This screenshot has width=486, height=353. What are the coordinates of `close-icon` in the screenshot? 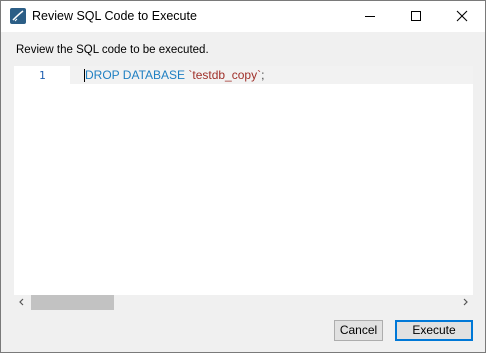 It's located at (462, 16).